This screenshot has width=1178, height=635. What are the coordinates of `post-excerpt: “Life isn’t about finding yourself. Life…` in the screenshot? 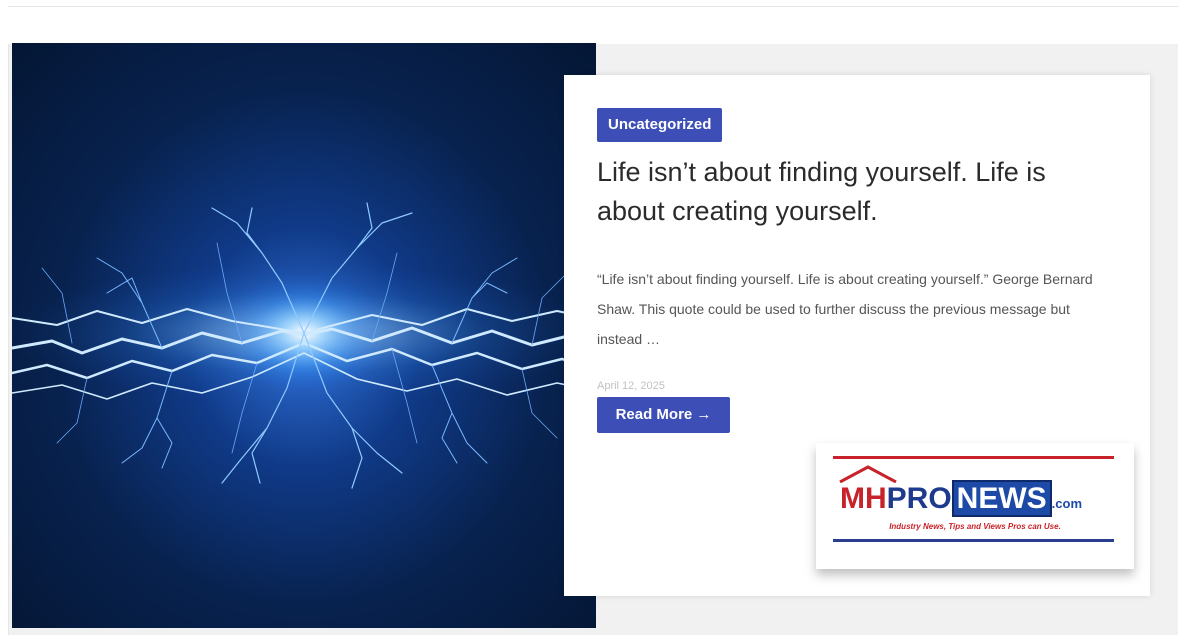 It's located at (845, 309).